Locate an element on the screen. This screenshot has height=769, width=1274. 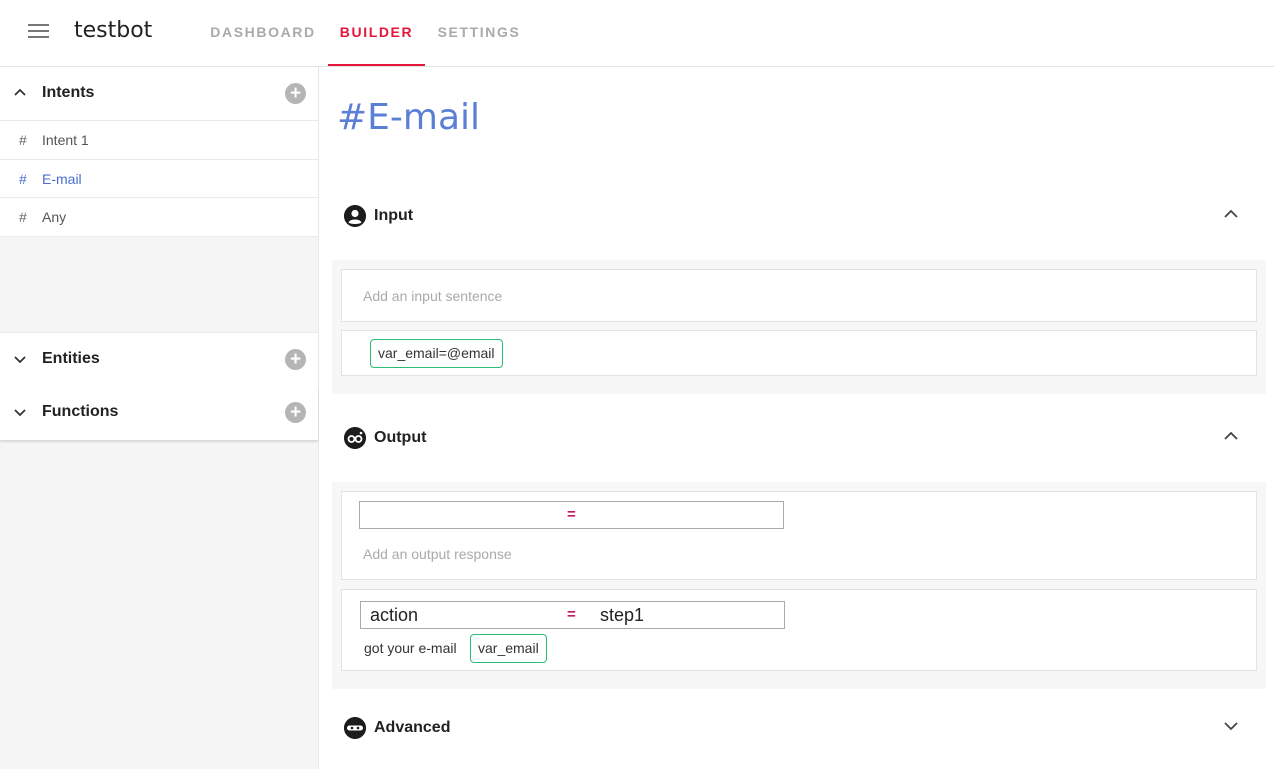
response-text: got your e-mail is located at coordinates (410, 648).